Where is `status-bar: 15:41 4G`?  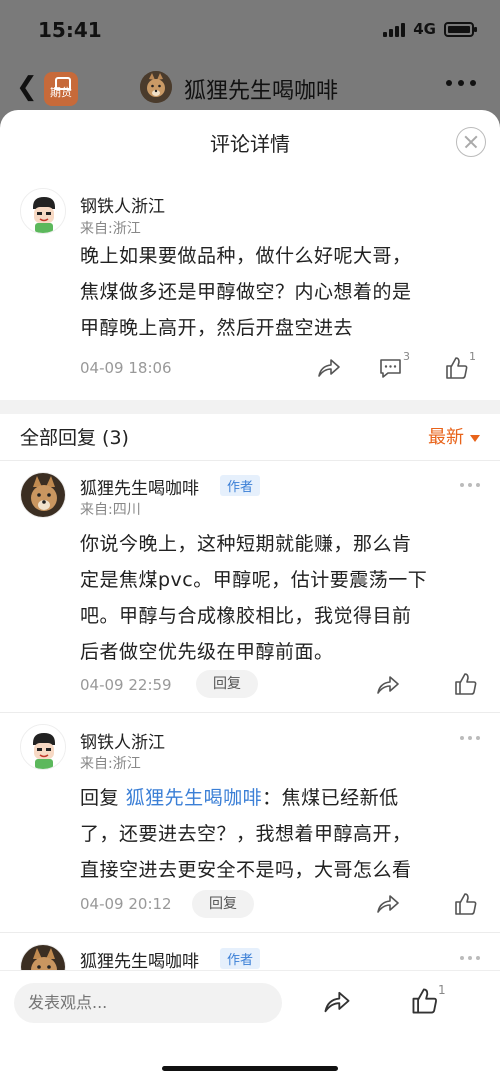
status-bar: 15:41 4G is located at coordinates (250, 29).